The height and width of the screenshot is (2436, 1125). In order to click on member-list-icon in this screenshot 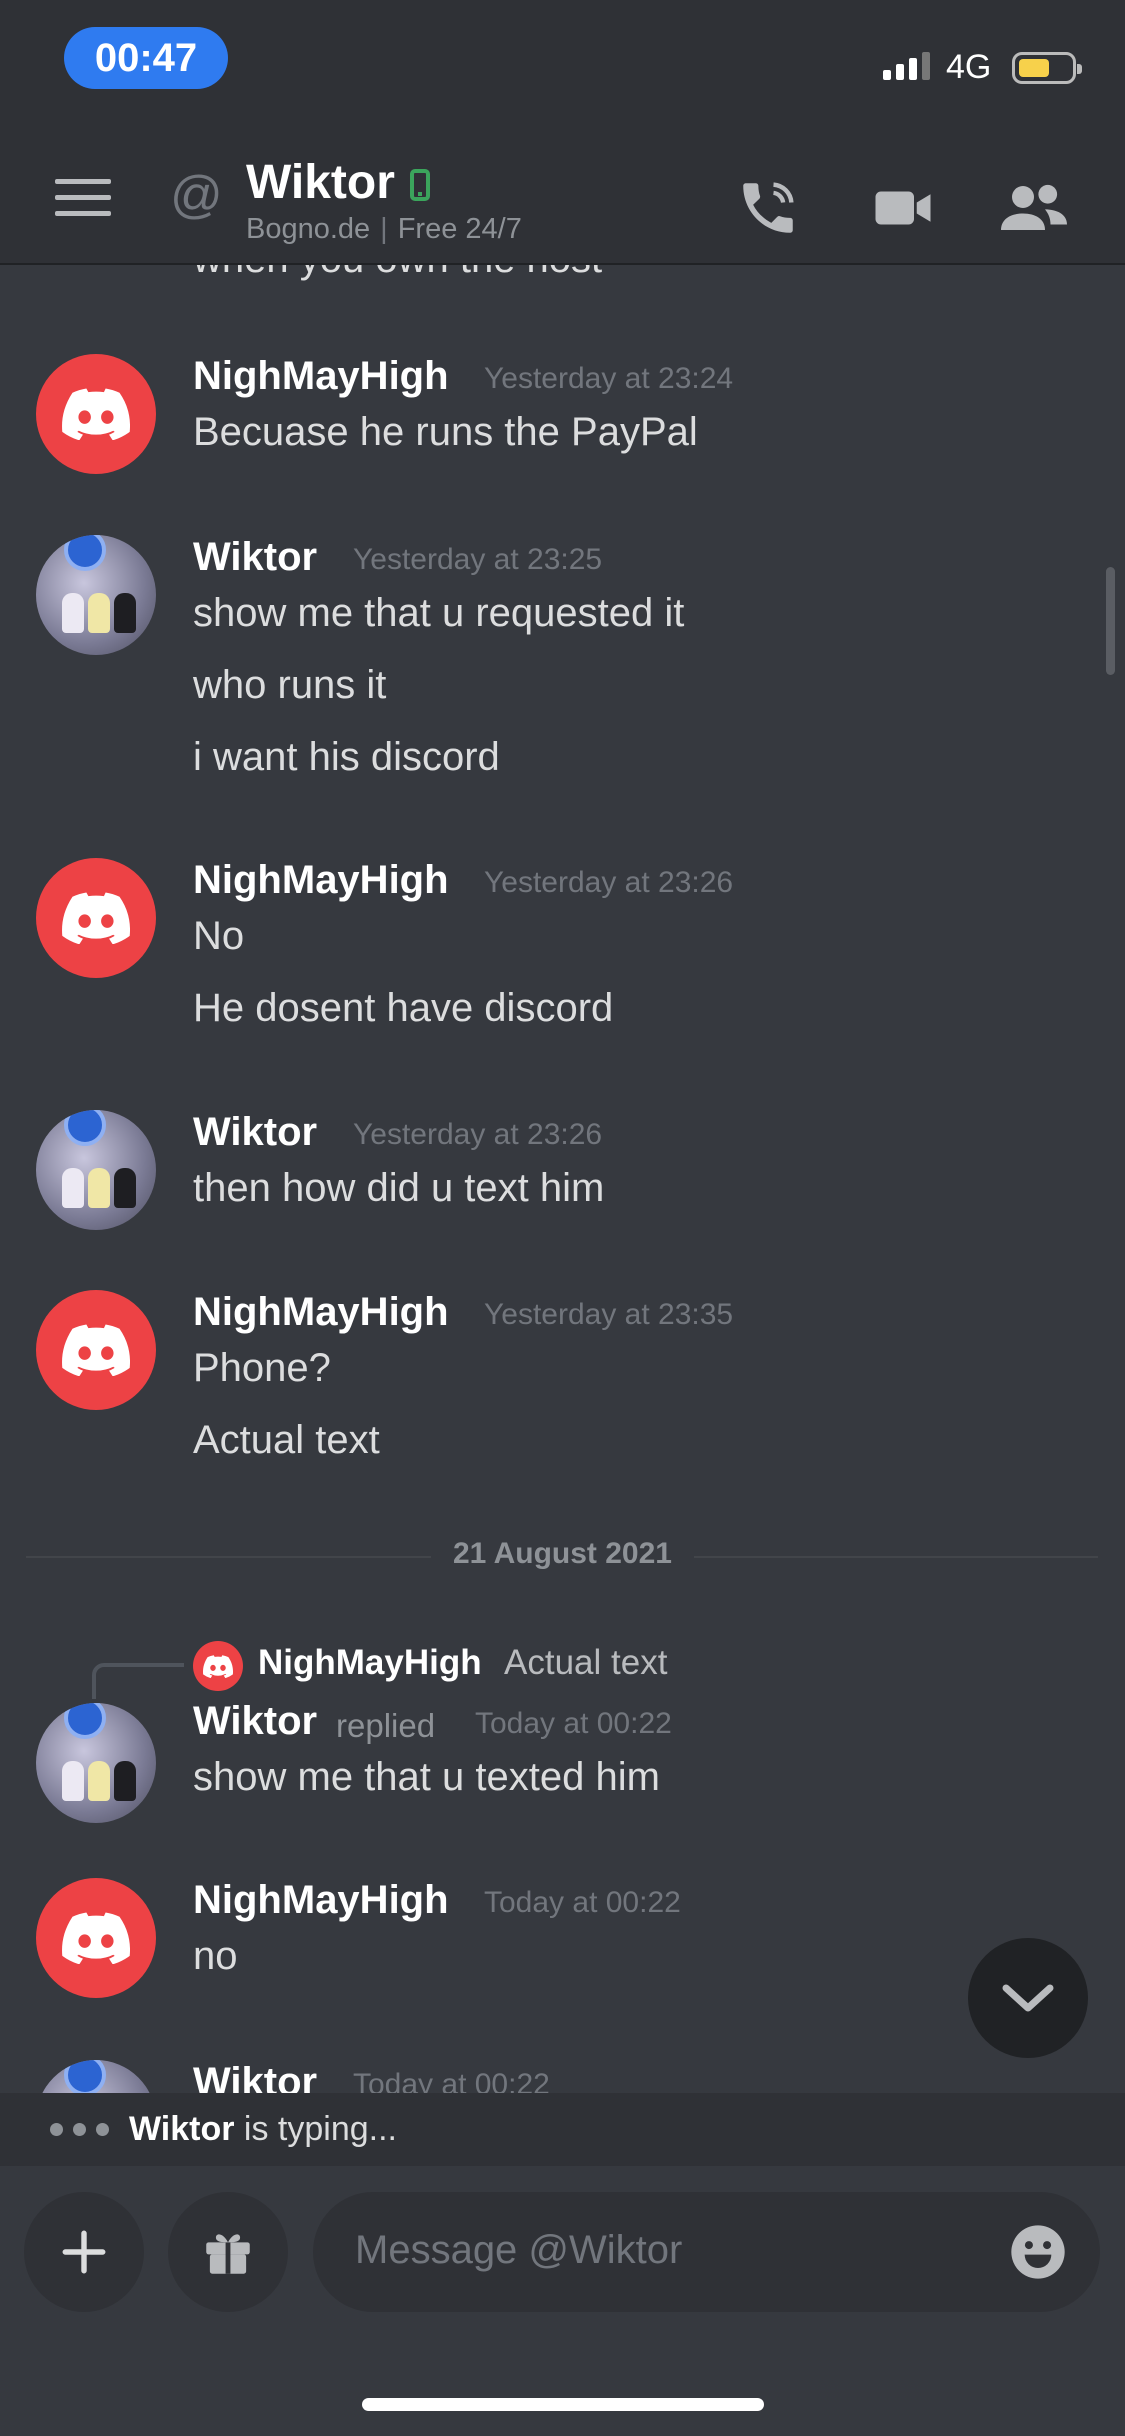, I will do `click(1034, 208)`.